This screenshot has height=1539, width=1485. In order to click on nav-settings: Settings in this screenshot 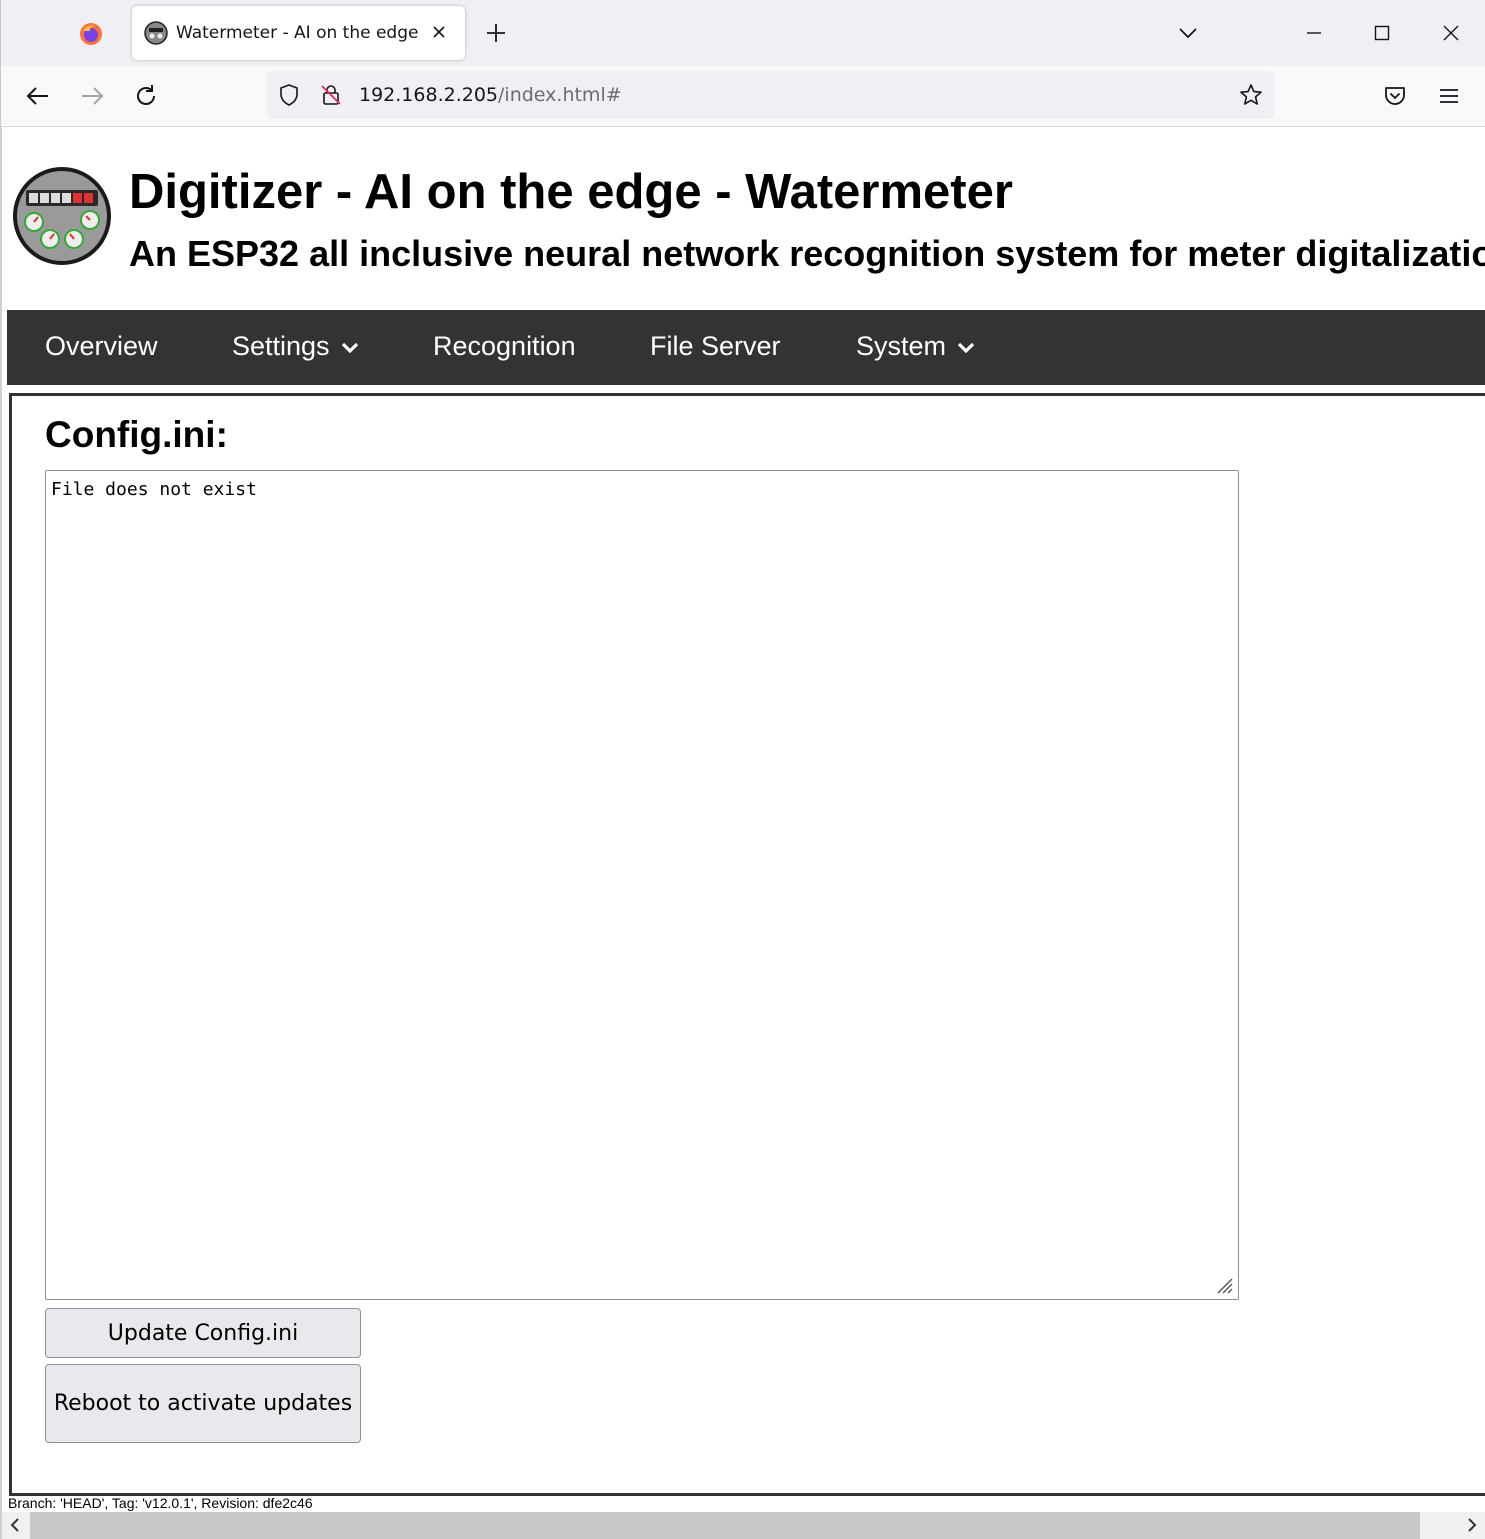, I will do `click(296, 346)`.